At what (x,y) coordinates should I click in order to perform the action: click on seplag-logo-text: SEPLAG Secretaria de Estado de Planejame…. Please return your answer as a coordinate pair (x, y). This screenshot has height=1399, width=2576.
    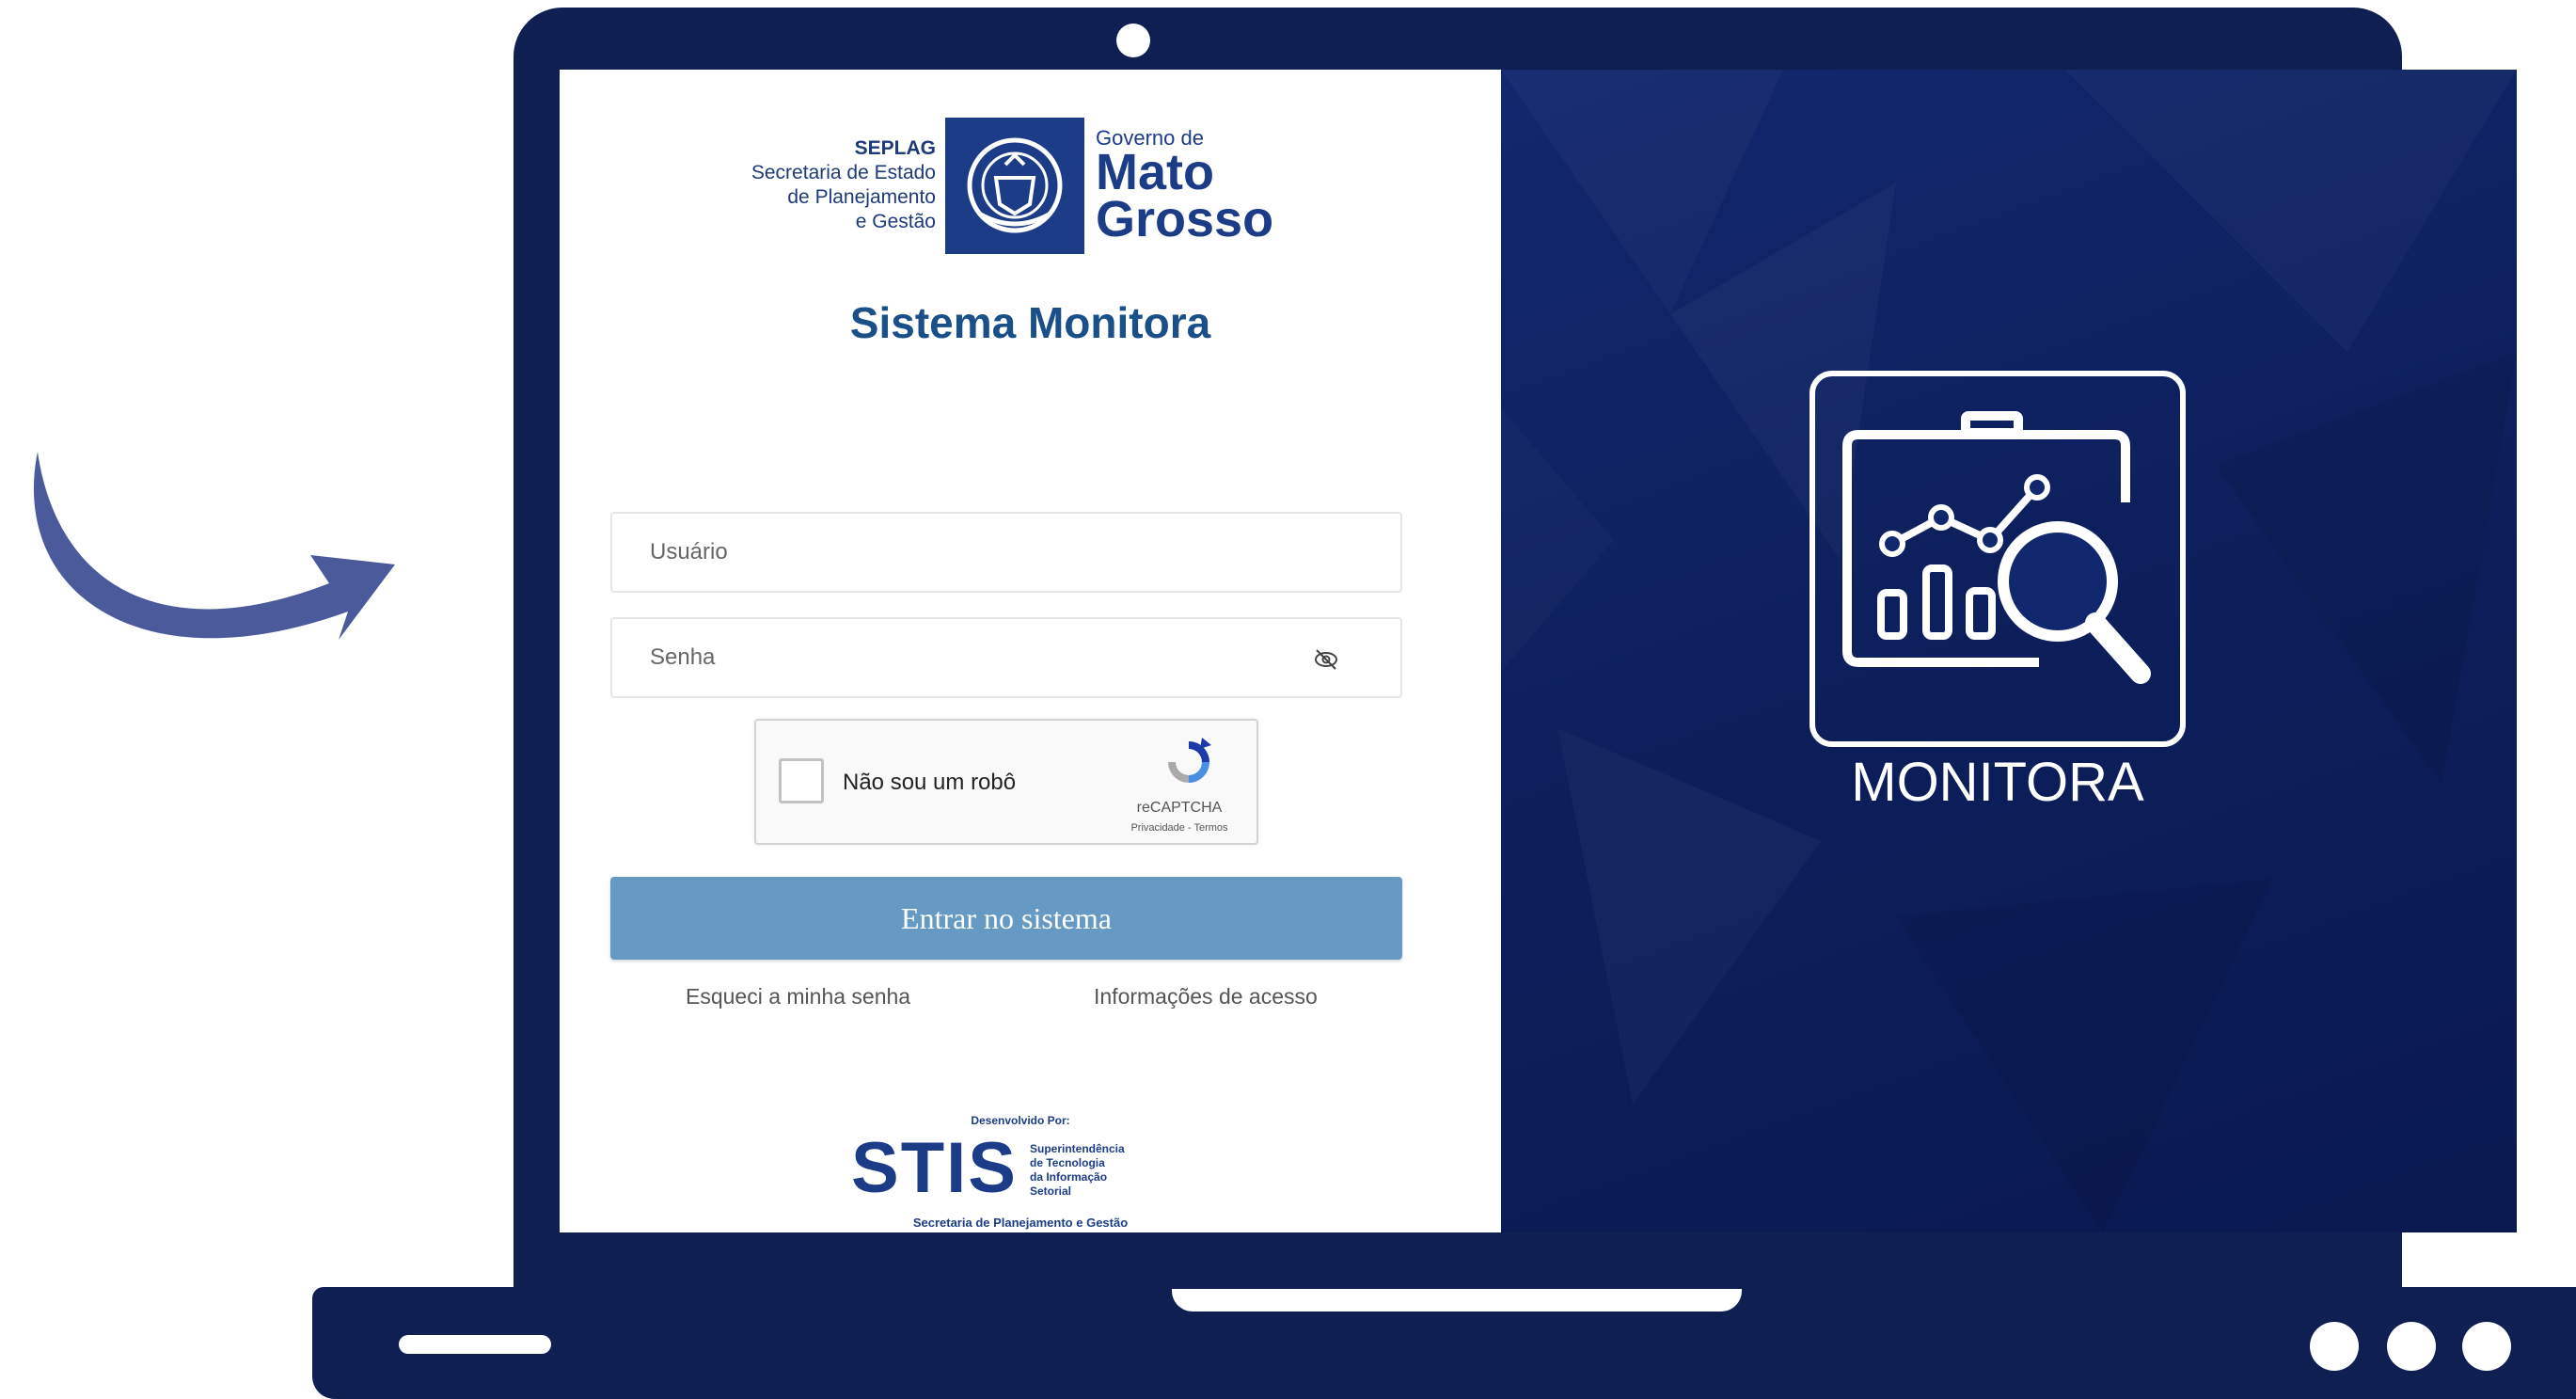
    Looking at the image, I should click on (842, 185).